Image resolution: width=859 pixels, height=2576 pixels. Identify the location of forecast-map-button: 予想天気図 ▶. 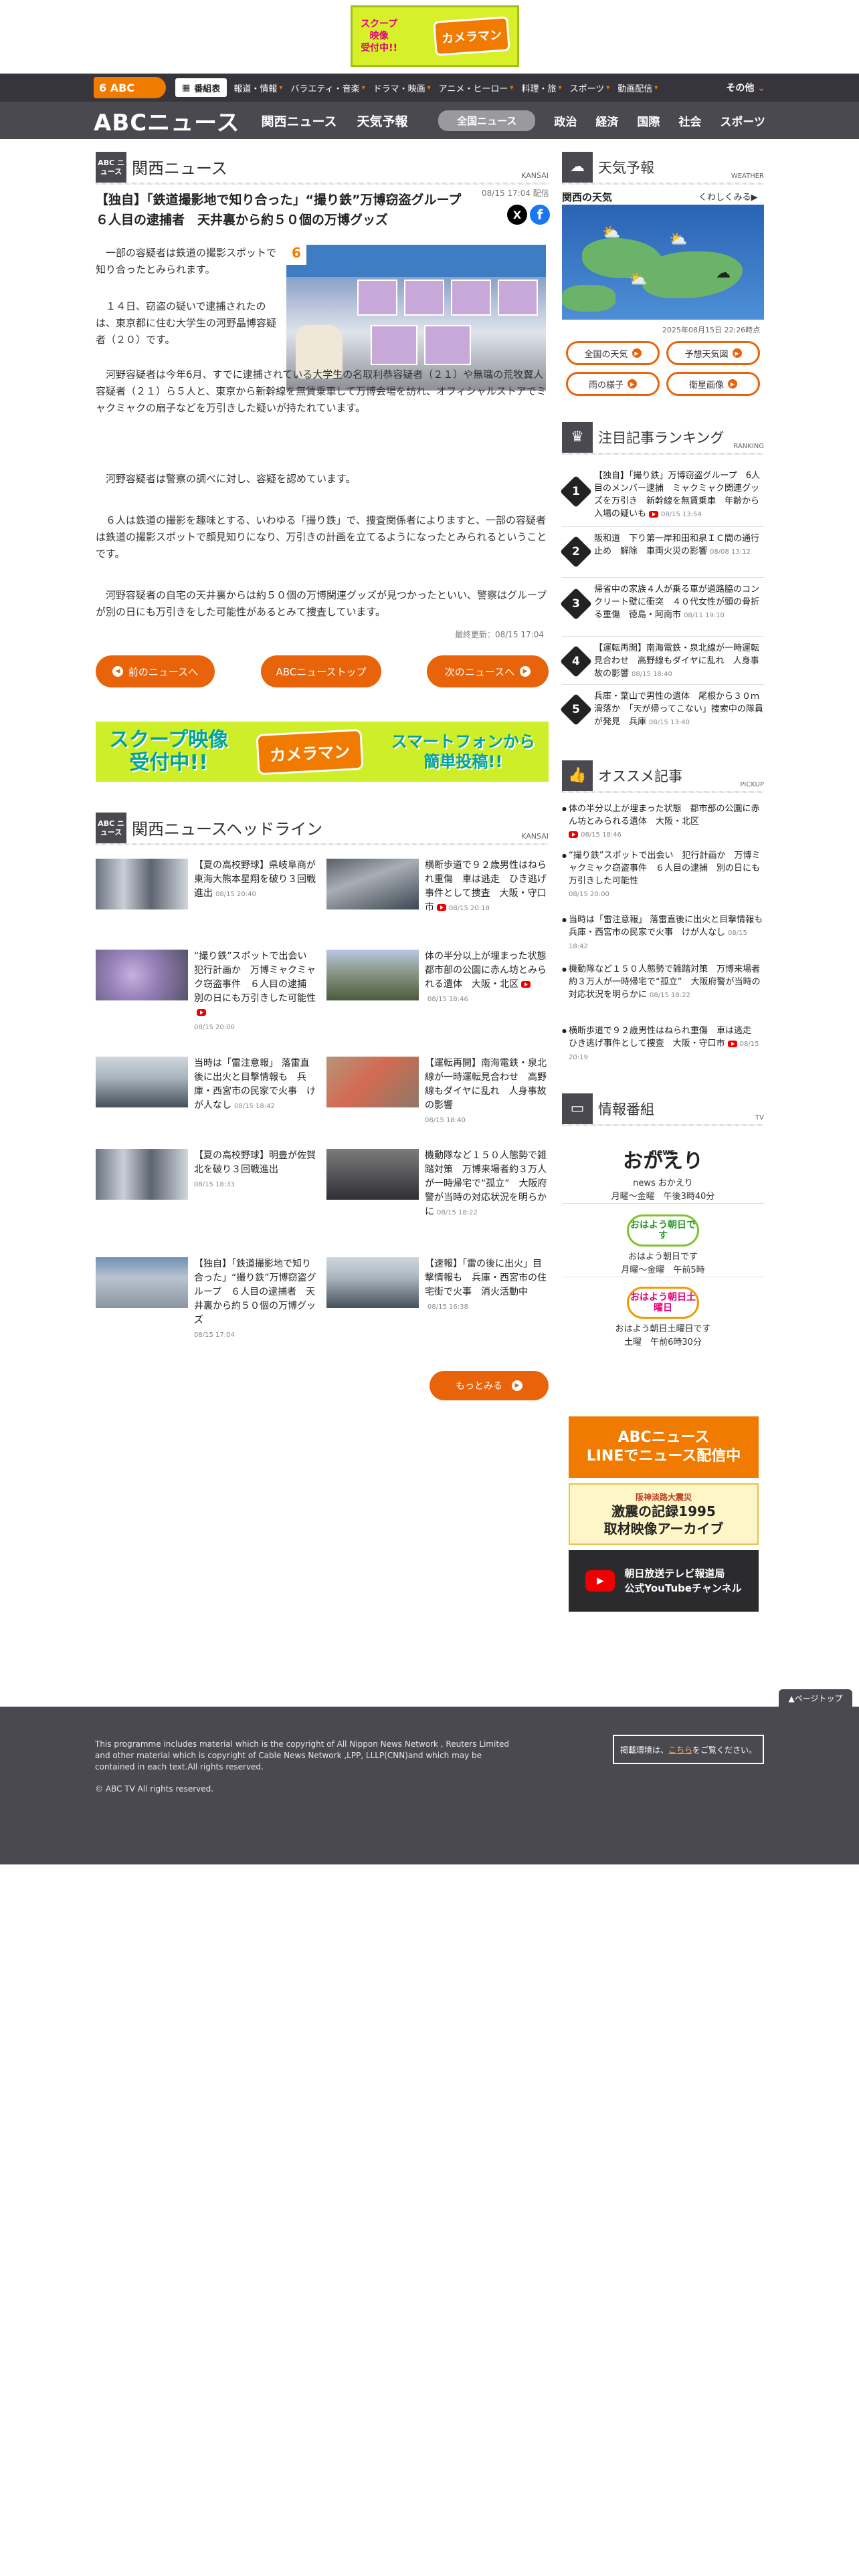
(713, 353).